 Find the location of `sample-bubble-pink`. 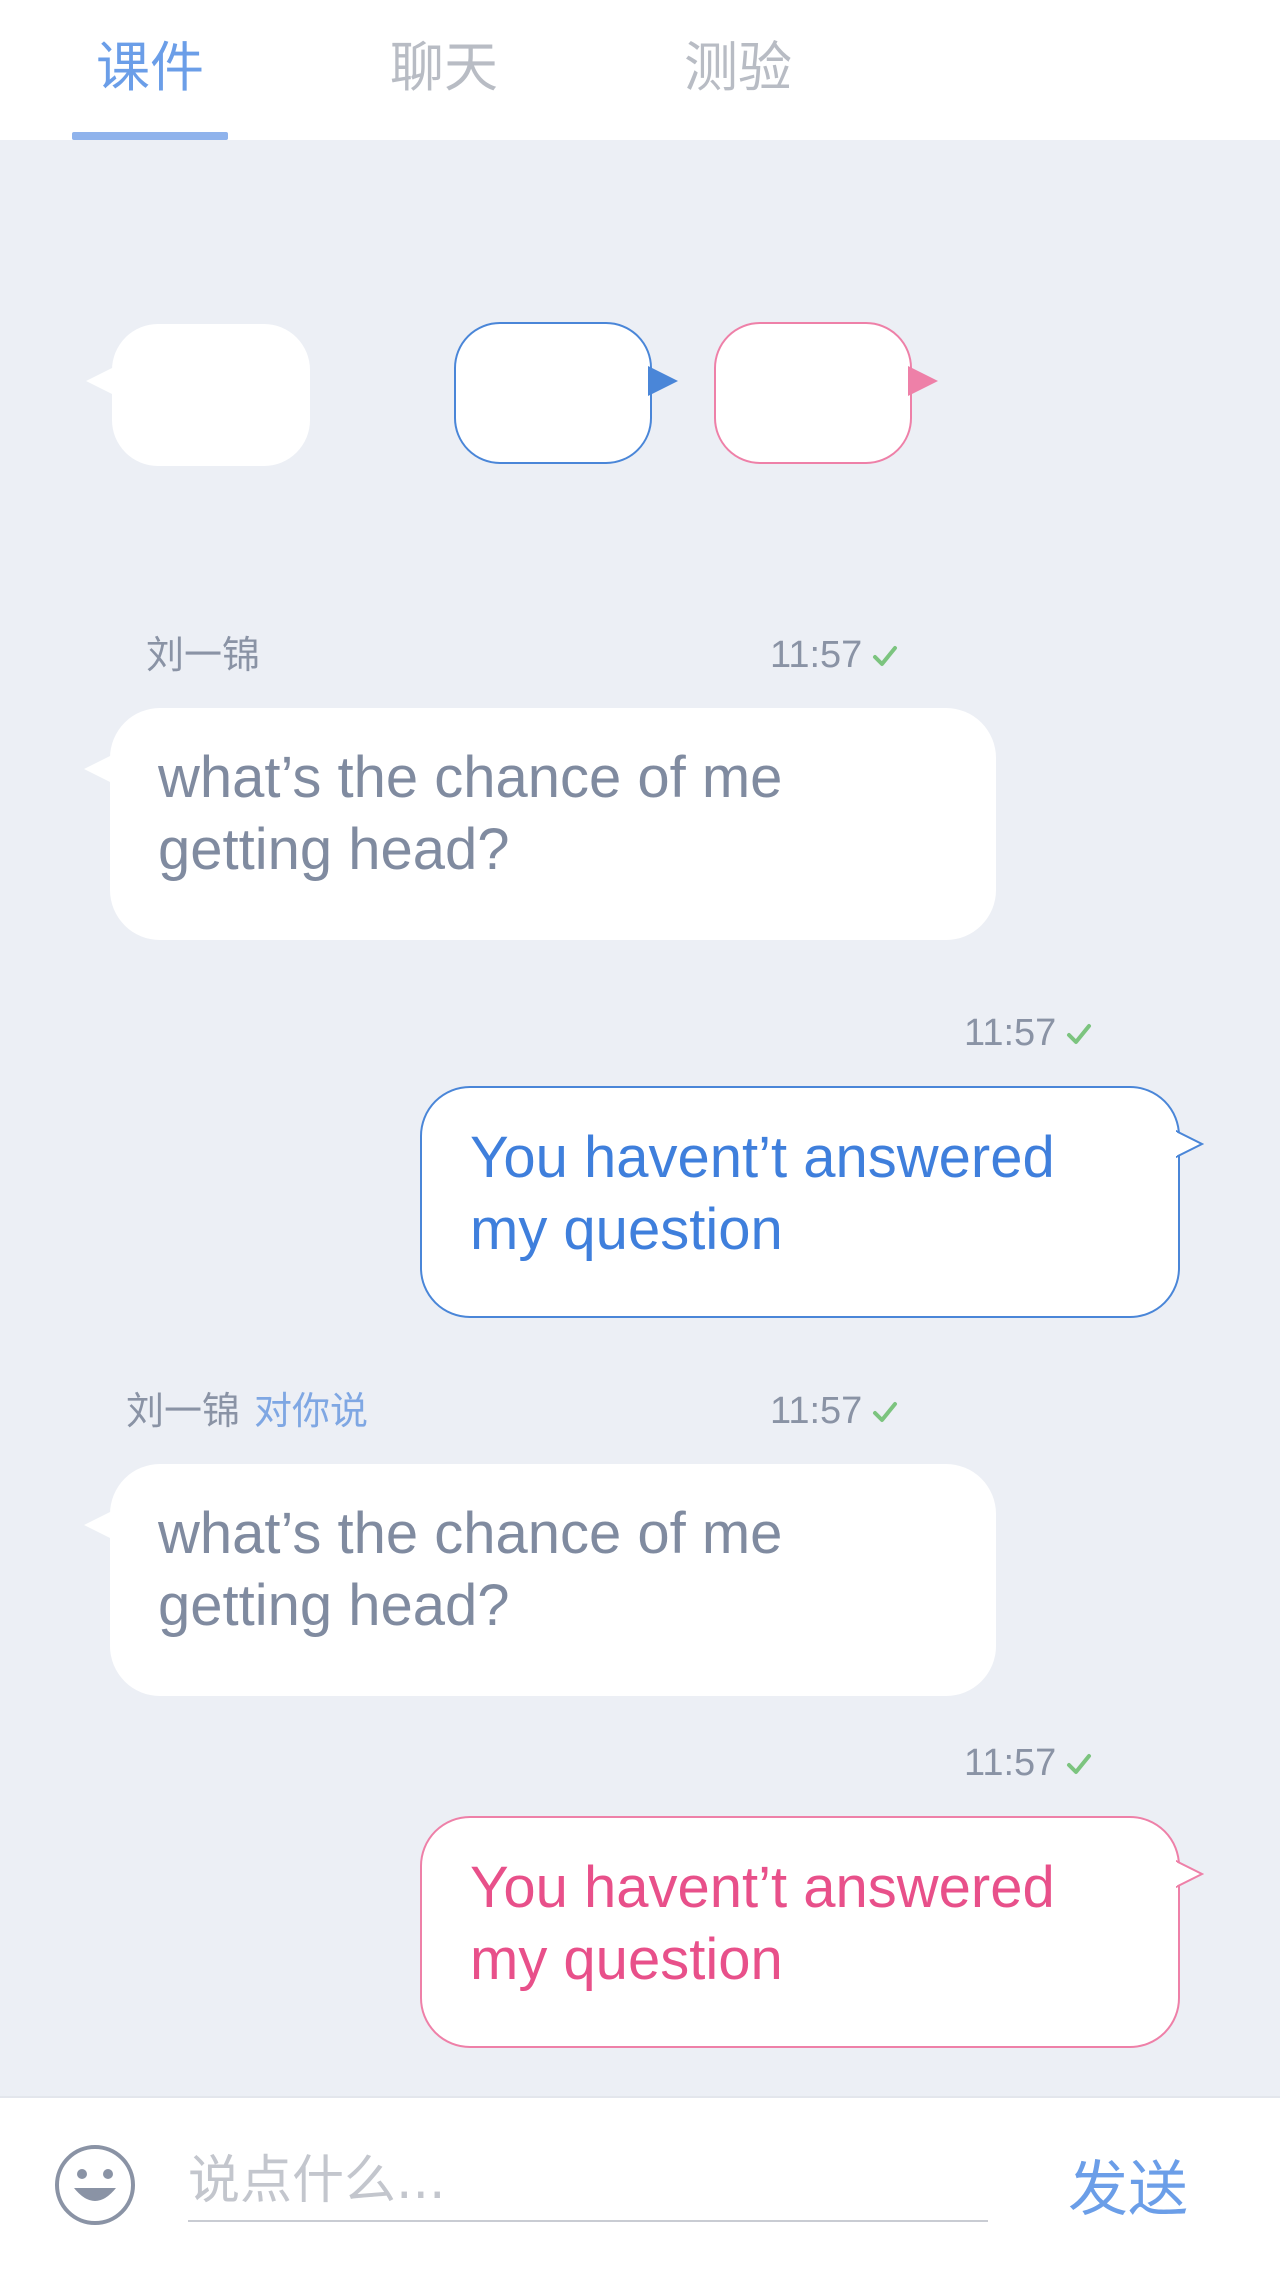

sample-bubble-pink is located at coordinates (826, 393).